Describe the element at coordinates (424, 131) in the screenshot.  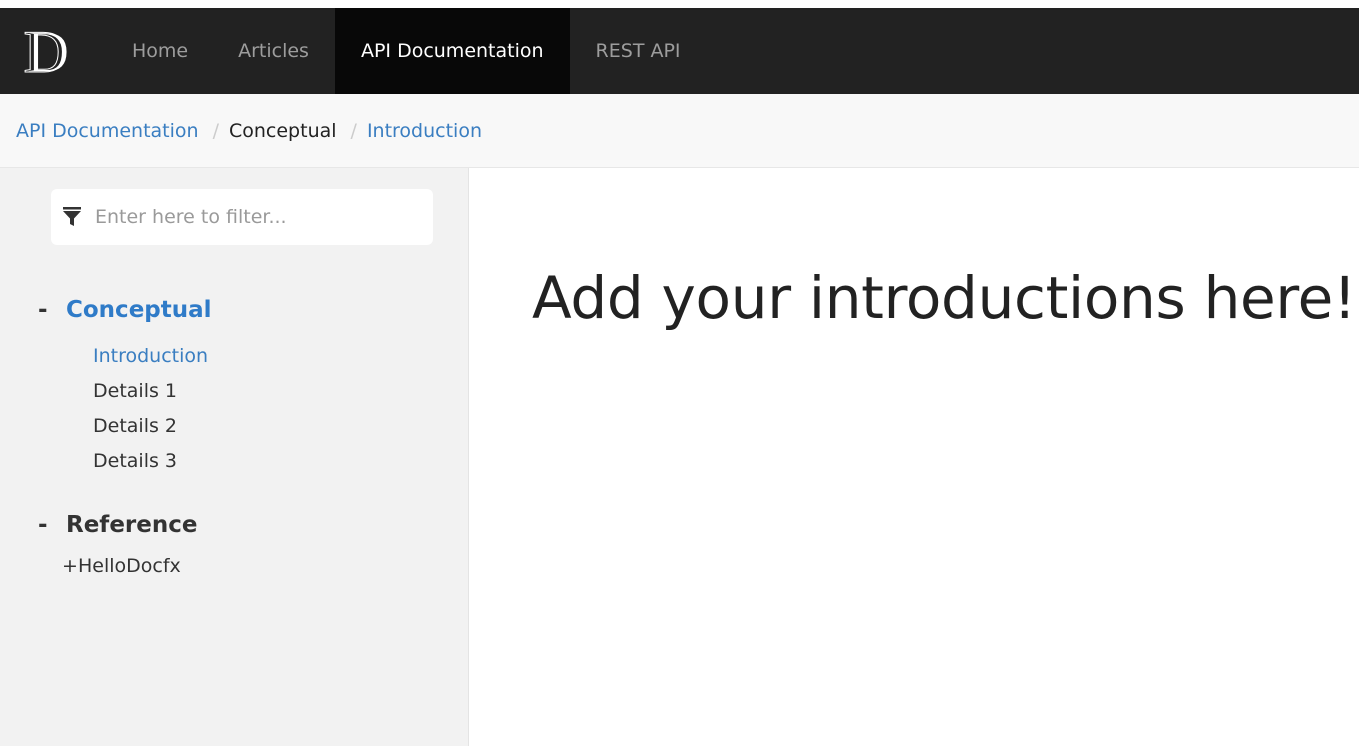
I see `breadcrumb-introduction: Introduction` at that location.